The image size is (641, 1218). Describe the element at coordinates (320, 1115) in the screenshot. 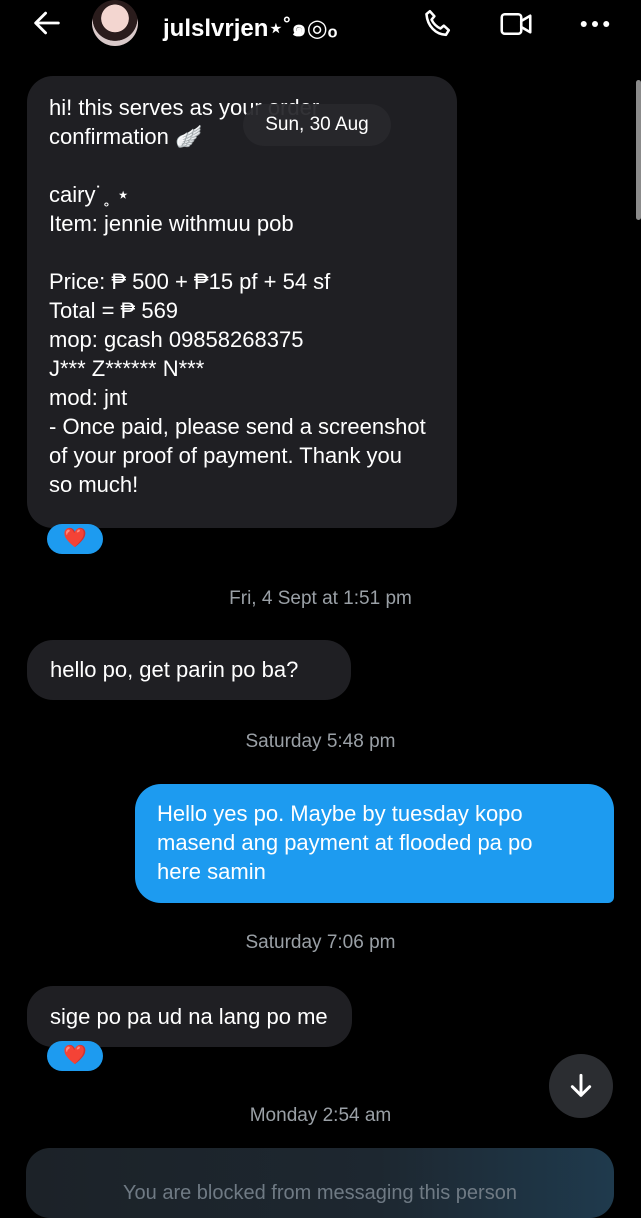

I see `timestamp: Monday 2:54 am` at that location.